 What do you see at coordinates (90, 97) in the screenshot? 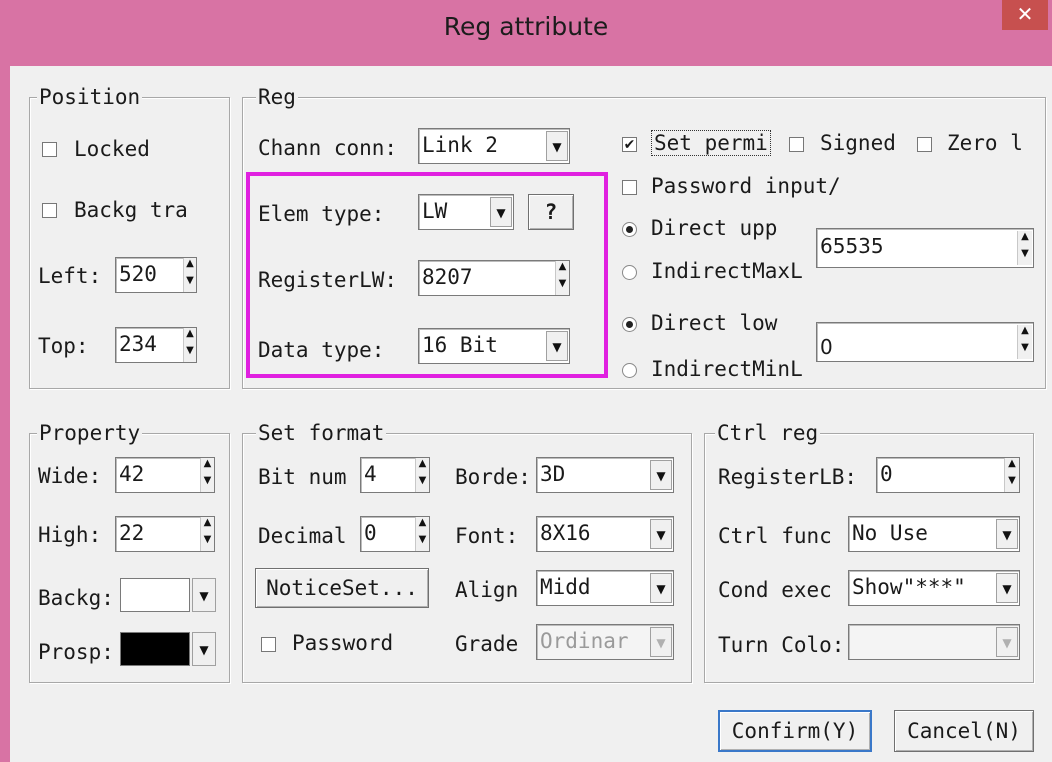
I see `position-legend: Position` at bounding box center [90, 97].